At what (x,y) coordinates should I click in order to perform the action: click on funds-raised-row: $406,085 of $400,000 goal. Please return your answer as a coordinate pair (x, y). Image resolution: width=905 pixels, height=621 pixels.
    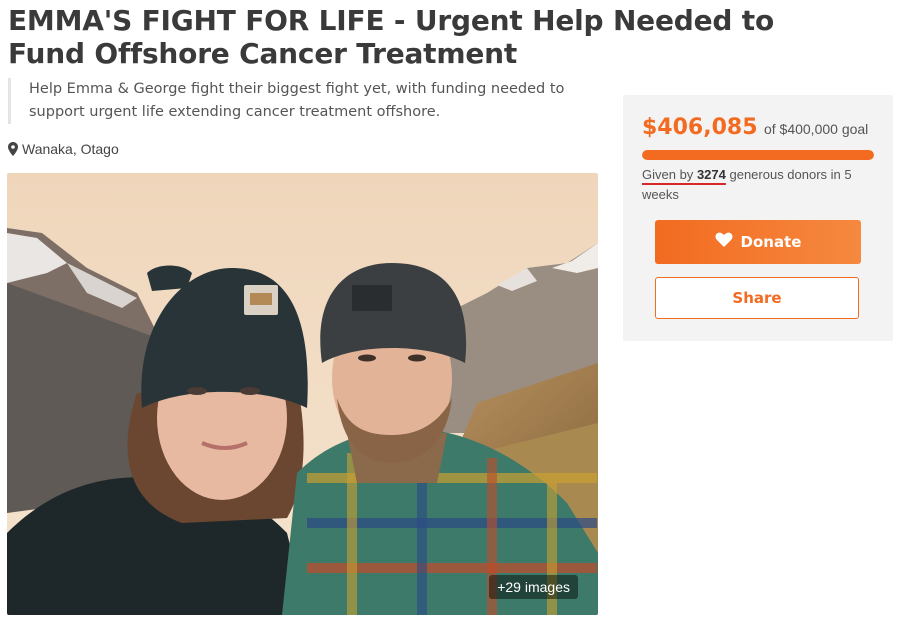
    Looking at the image, I should click on (755, 127).